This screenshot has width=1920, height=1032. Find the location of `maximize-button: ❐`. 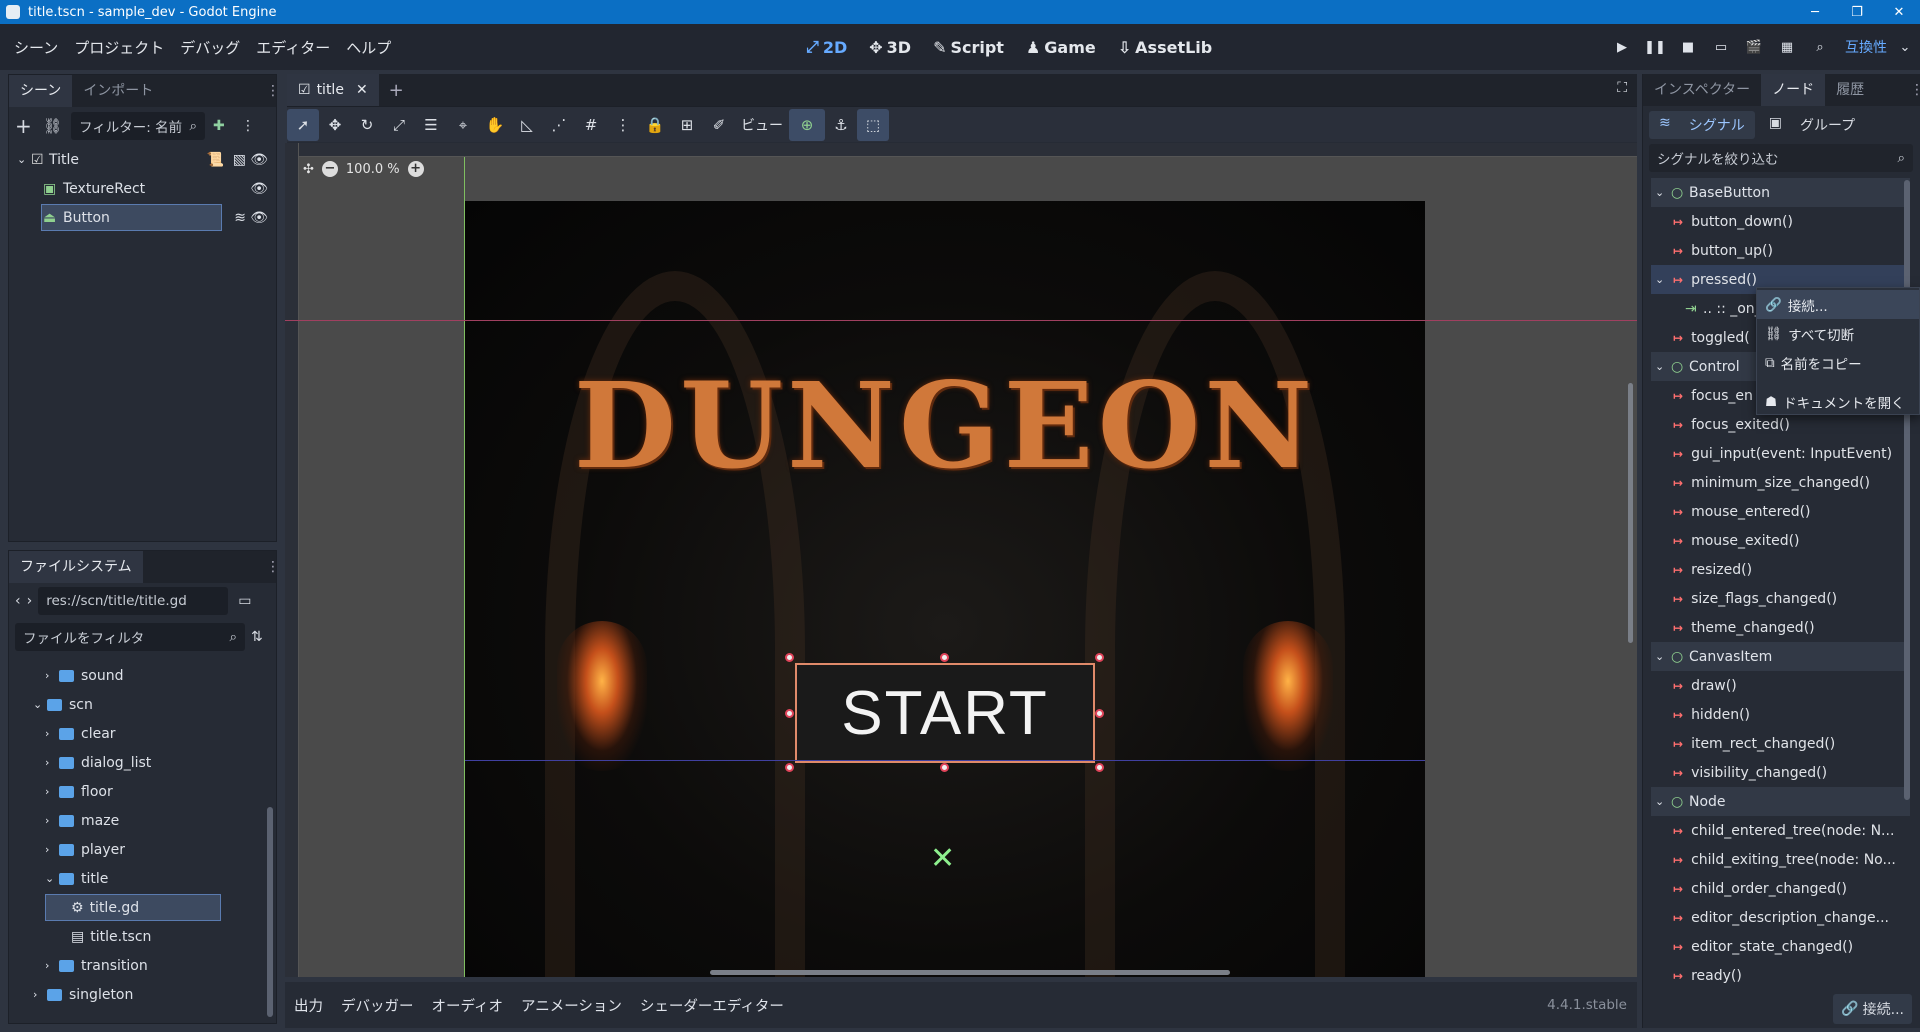

maximize-button: ❐ is located at coordinates (1857, 12).